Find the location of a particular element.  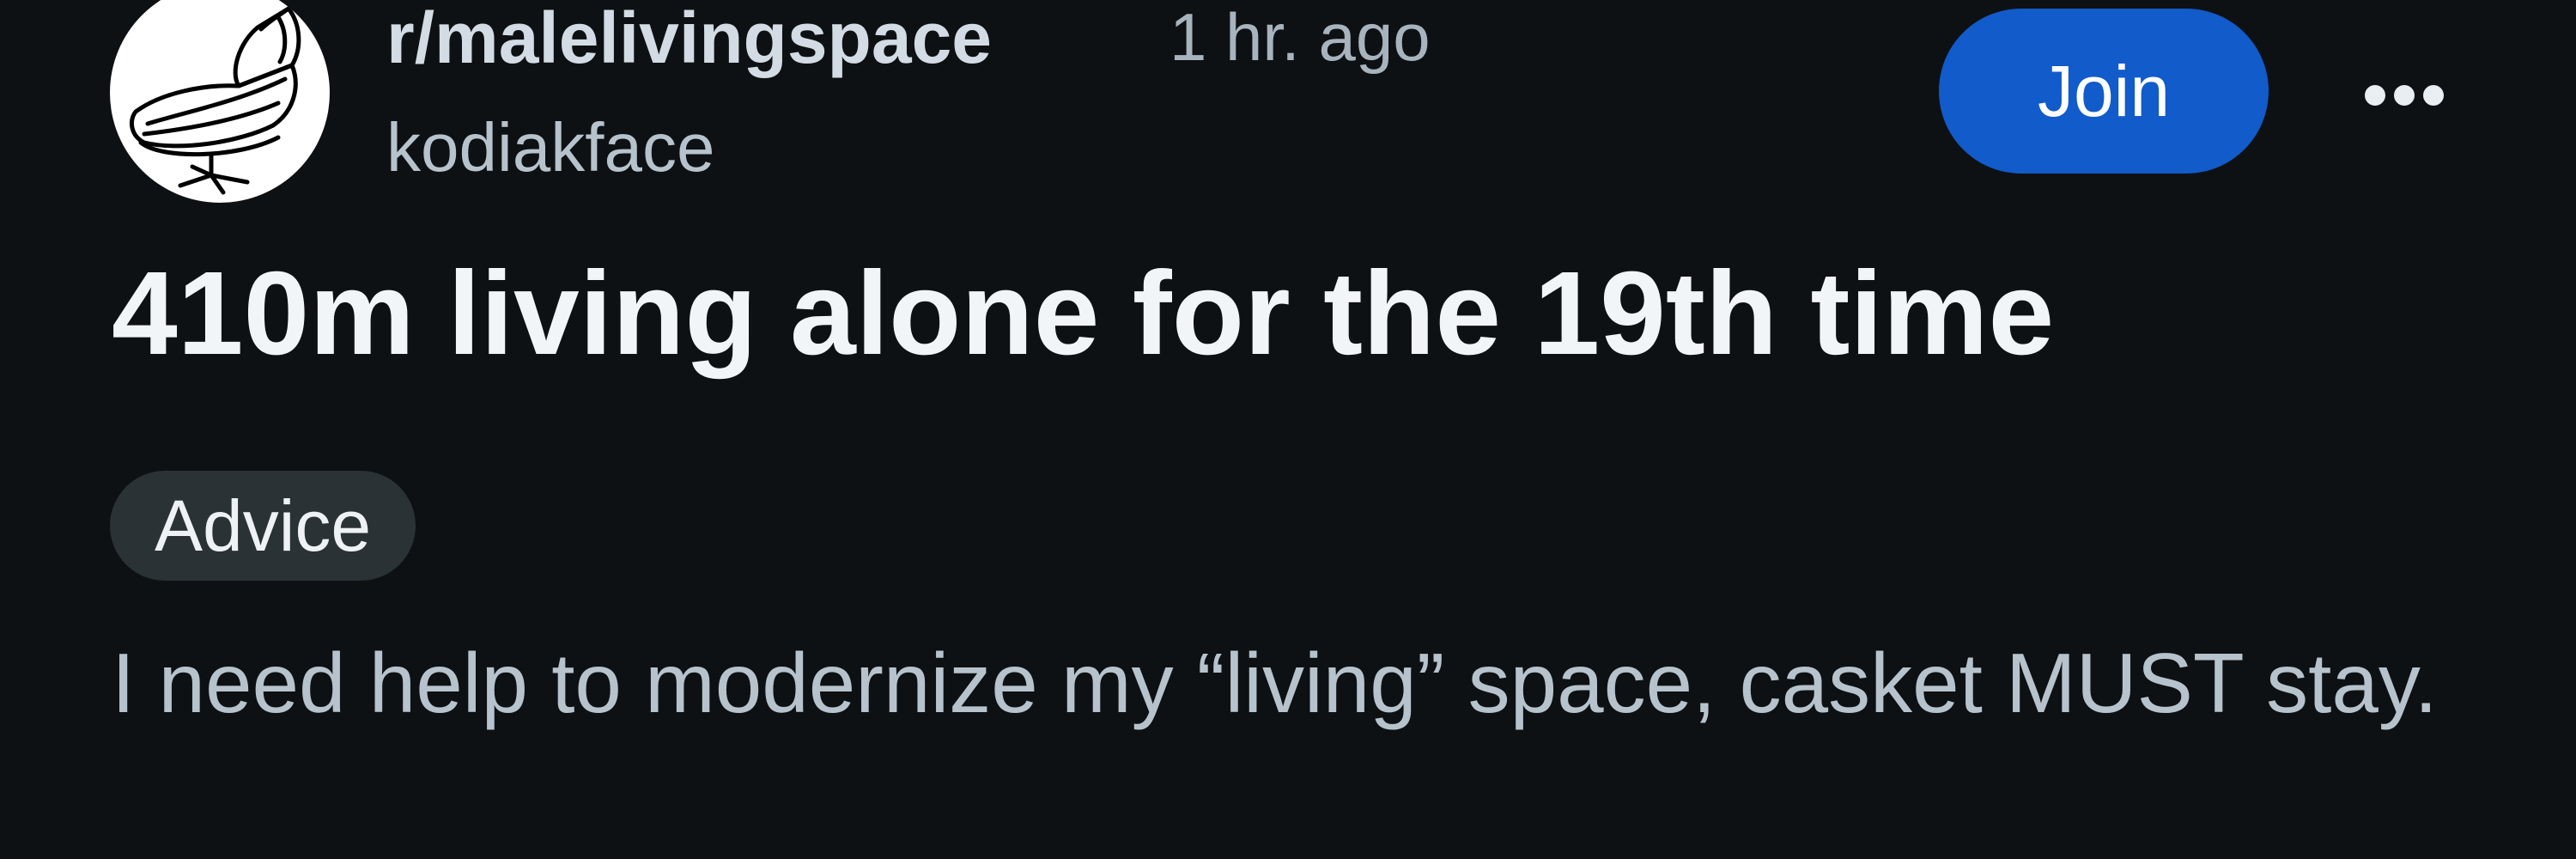

post-flair: Advice is located at coordinates (263, 526).